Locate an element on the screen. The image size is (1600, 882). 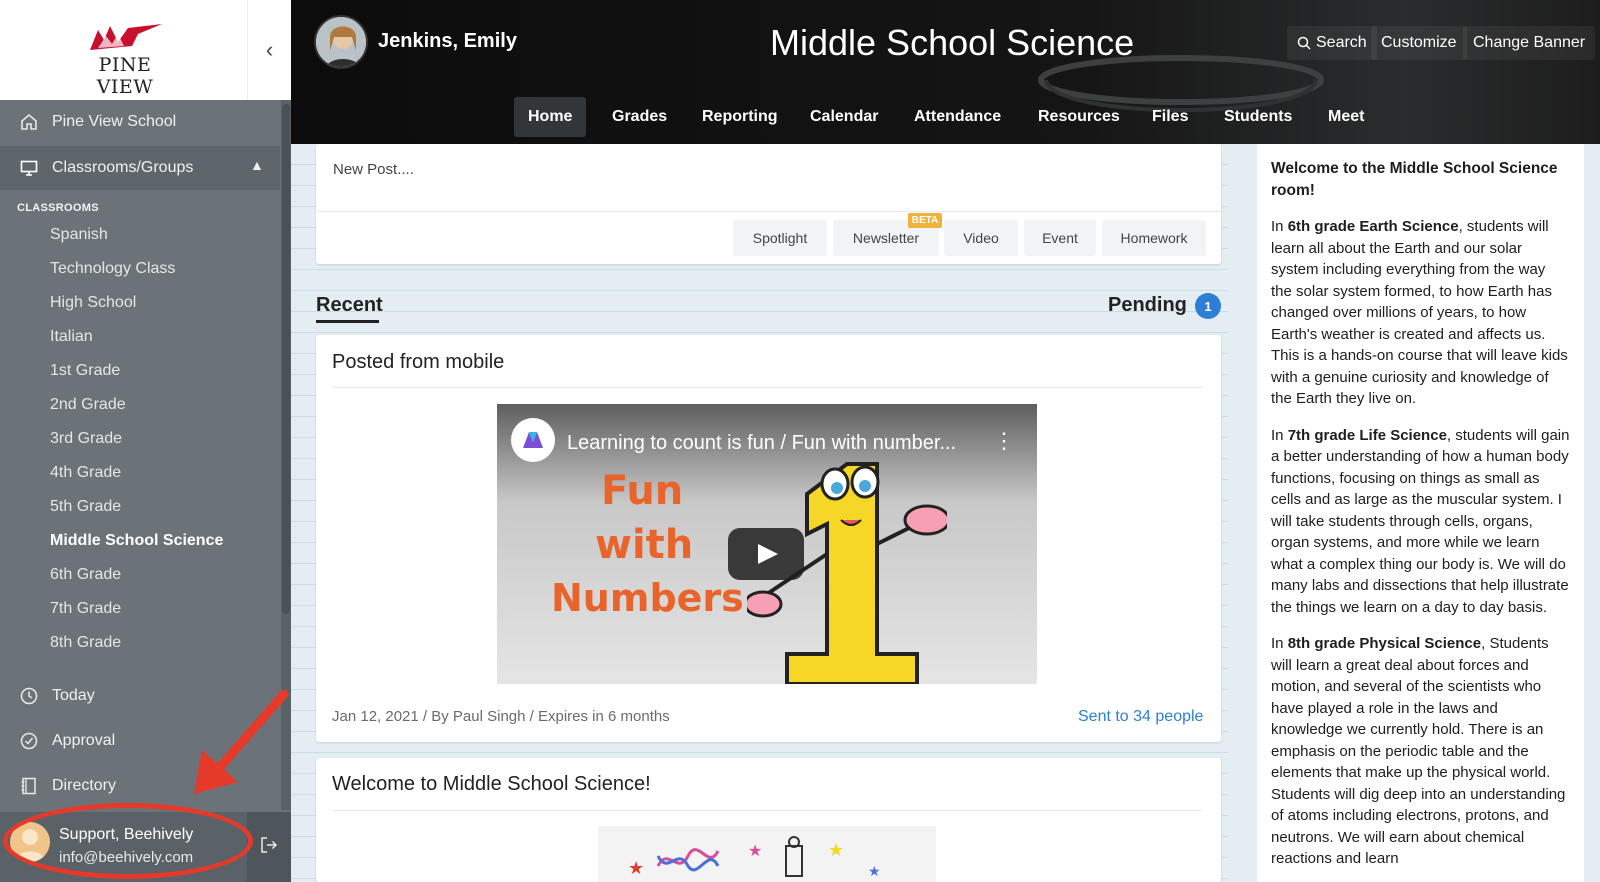
annotation-arrow-icon is located at coordinates (241, 742).